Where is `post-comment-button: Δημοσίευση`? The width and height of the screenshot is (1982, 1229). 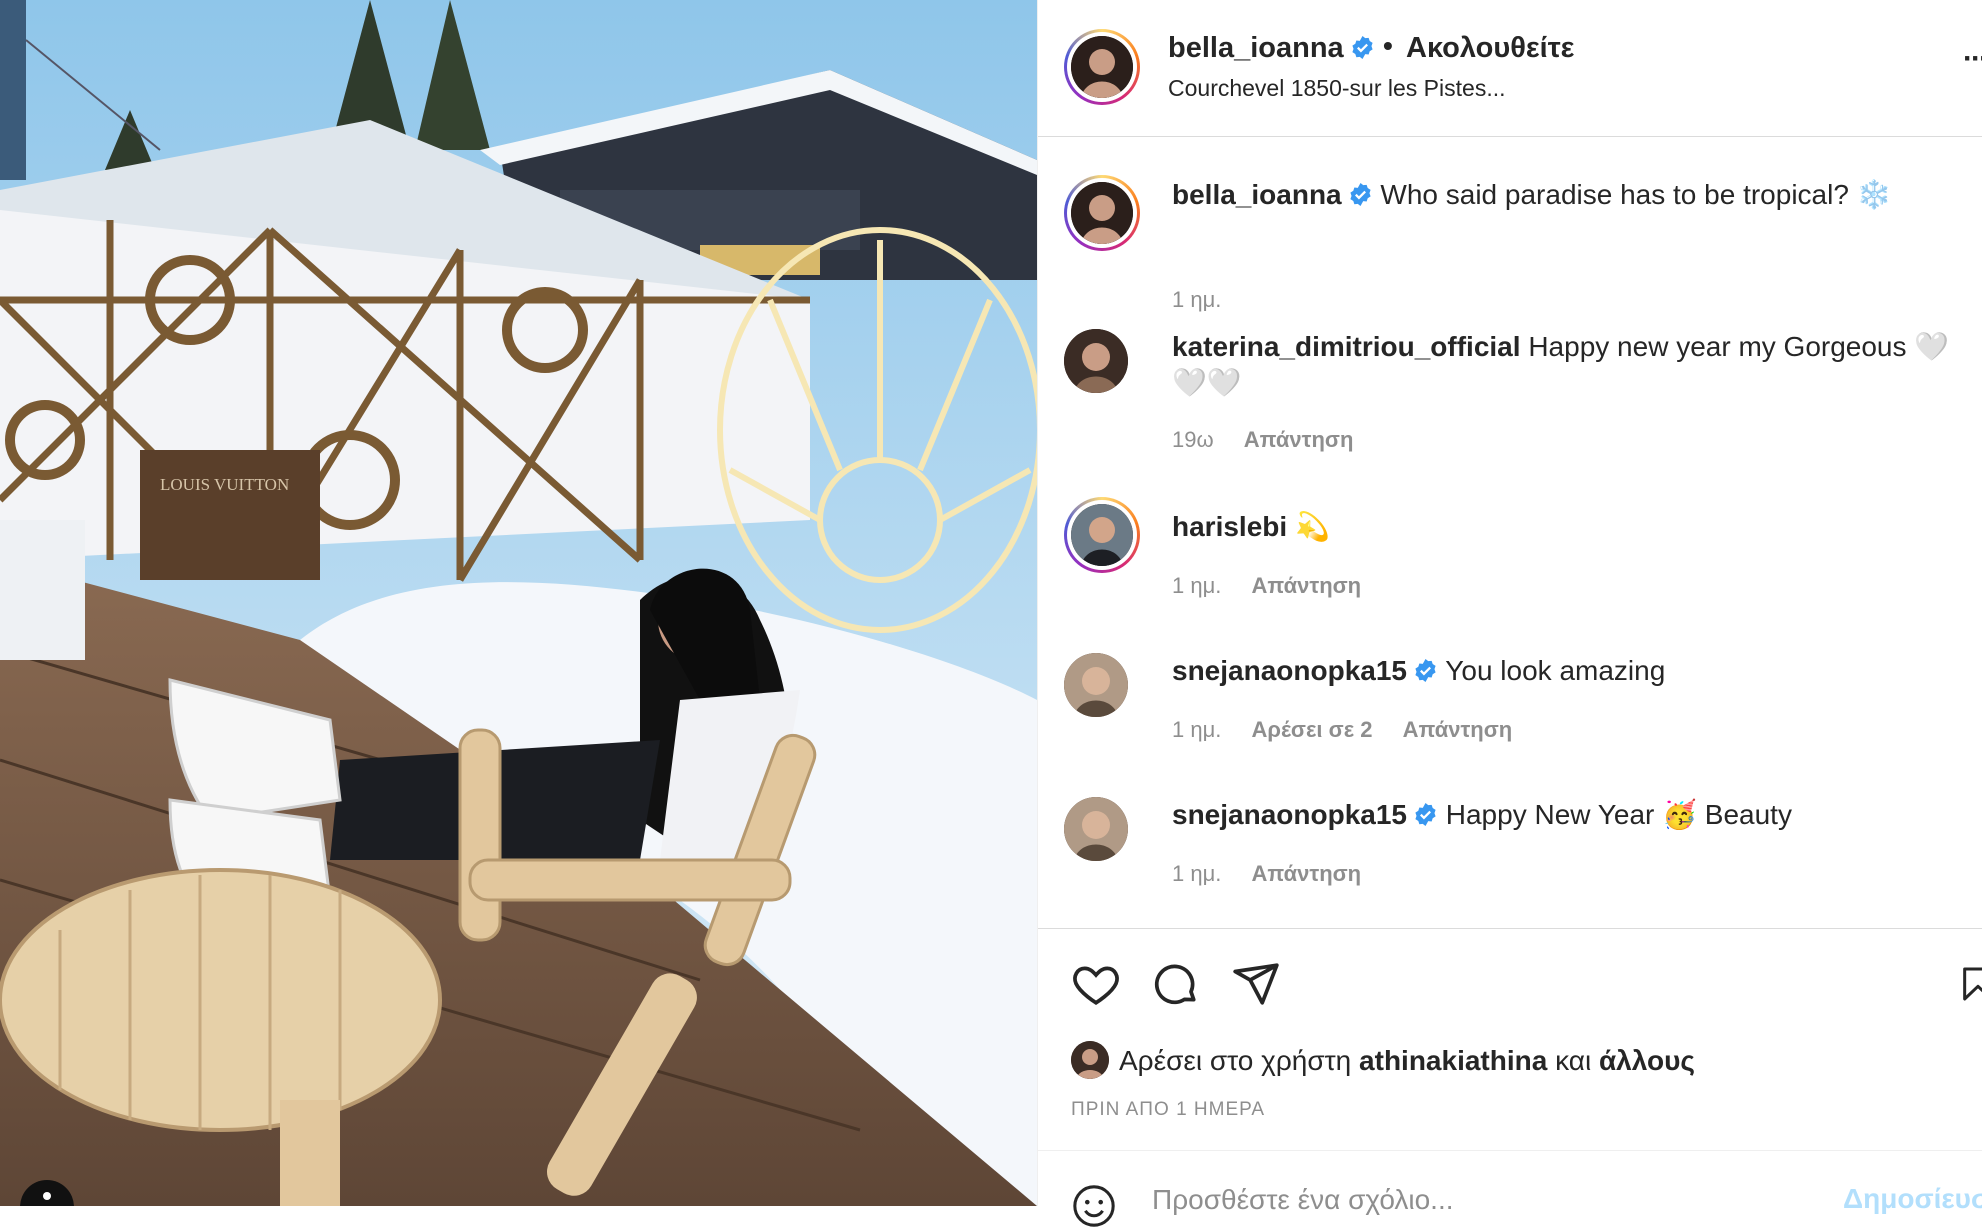 post-comment-button: Δημοσίευση is located at coordinates (1912, 1199).